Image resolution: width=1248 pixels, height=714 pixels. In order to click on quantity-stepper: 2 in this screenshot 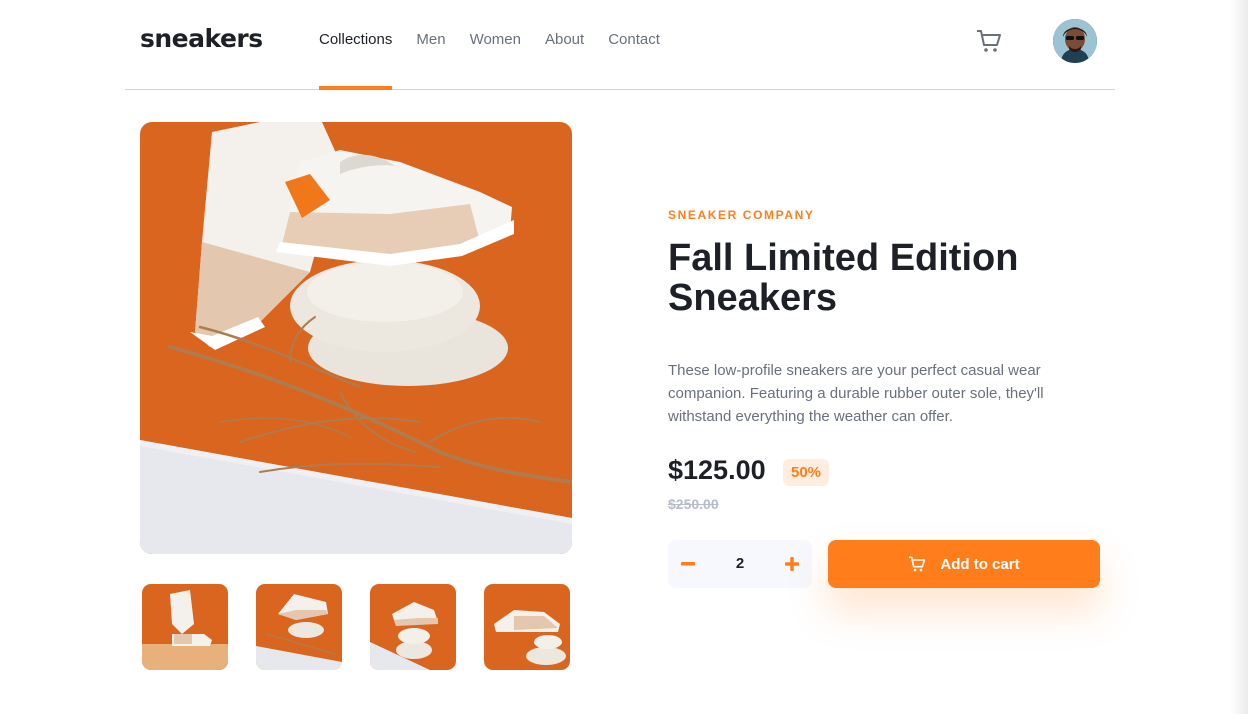, I will do `click(740, 564)`.